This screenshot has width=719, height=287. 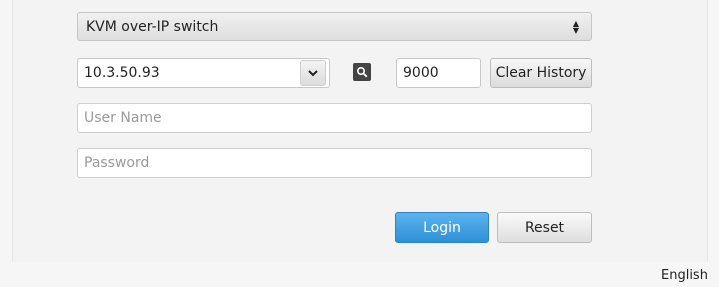 What do you see at coordinates (313, 73) in the screenshot?
I see `chevron-down-icon` at bounding box center [313, 73].